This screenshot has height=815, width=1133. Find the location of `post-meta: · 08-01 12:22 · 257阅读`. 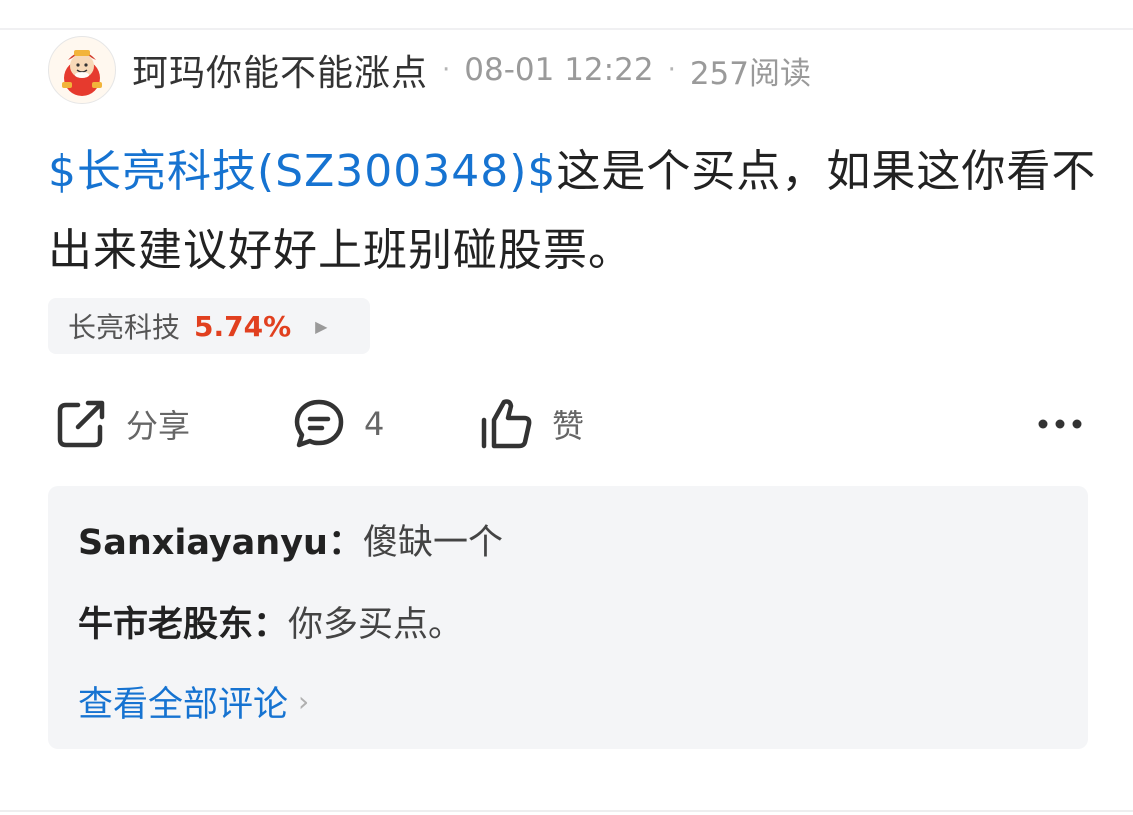

post-meta: · 08-01 12:22 · 257阅读 is located at coordinates (619, 70).